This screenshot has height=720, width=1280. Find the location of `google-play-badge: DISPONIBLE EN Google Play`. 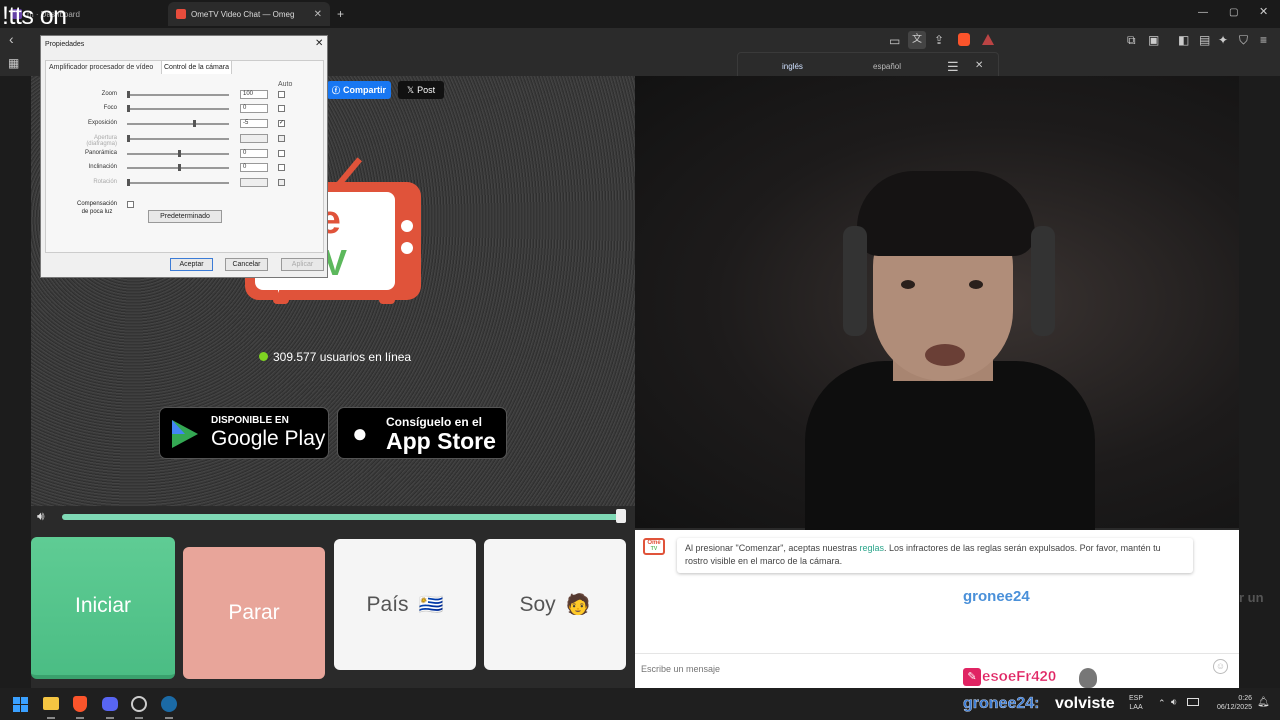

google-play-badge: DISPONIBLE EN Google Play is located at coordinates (244, 433).